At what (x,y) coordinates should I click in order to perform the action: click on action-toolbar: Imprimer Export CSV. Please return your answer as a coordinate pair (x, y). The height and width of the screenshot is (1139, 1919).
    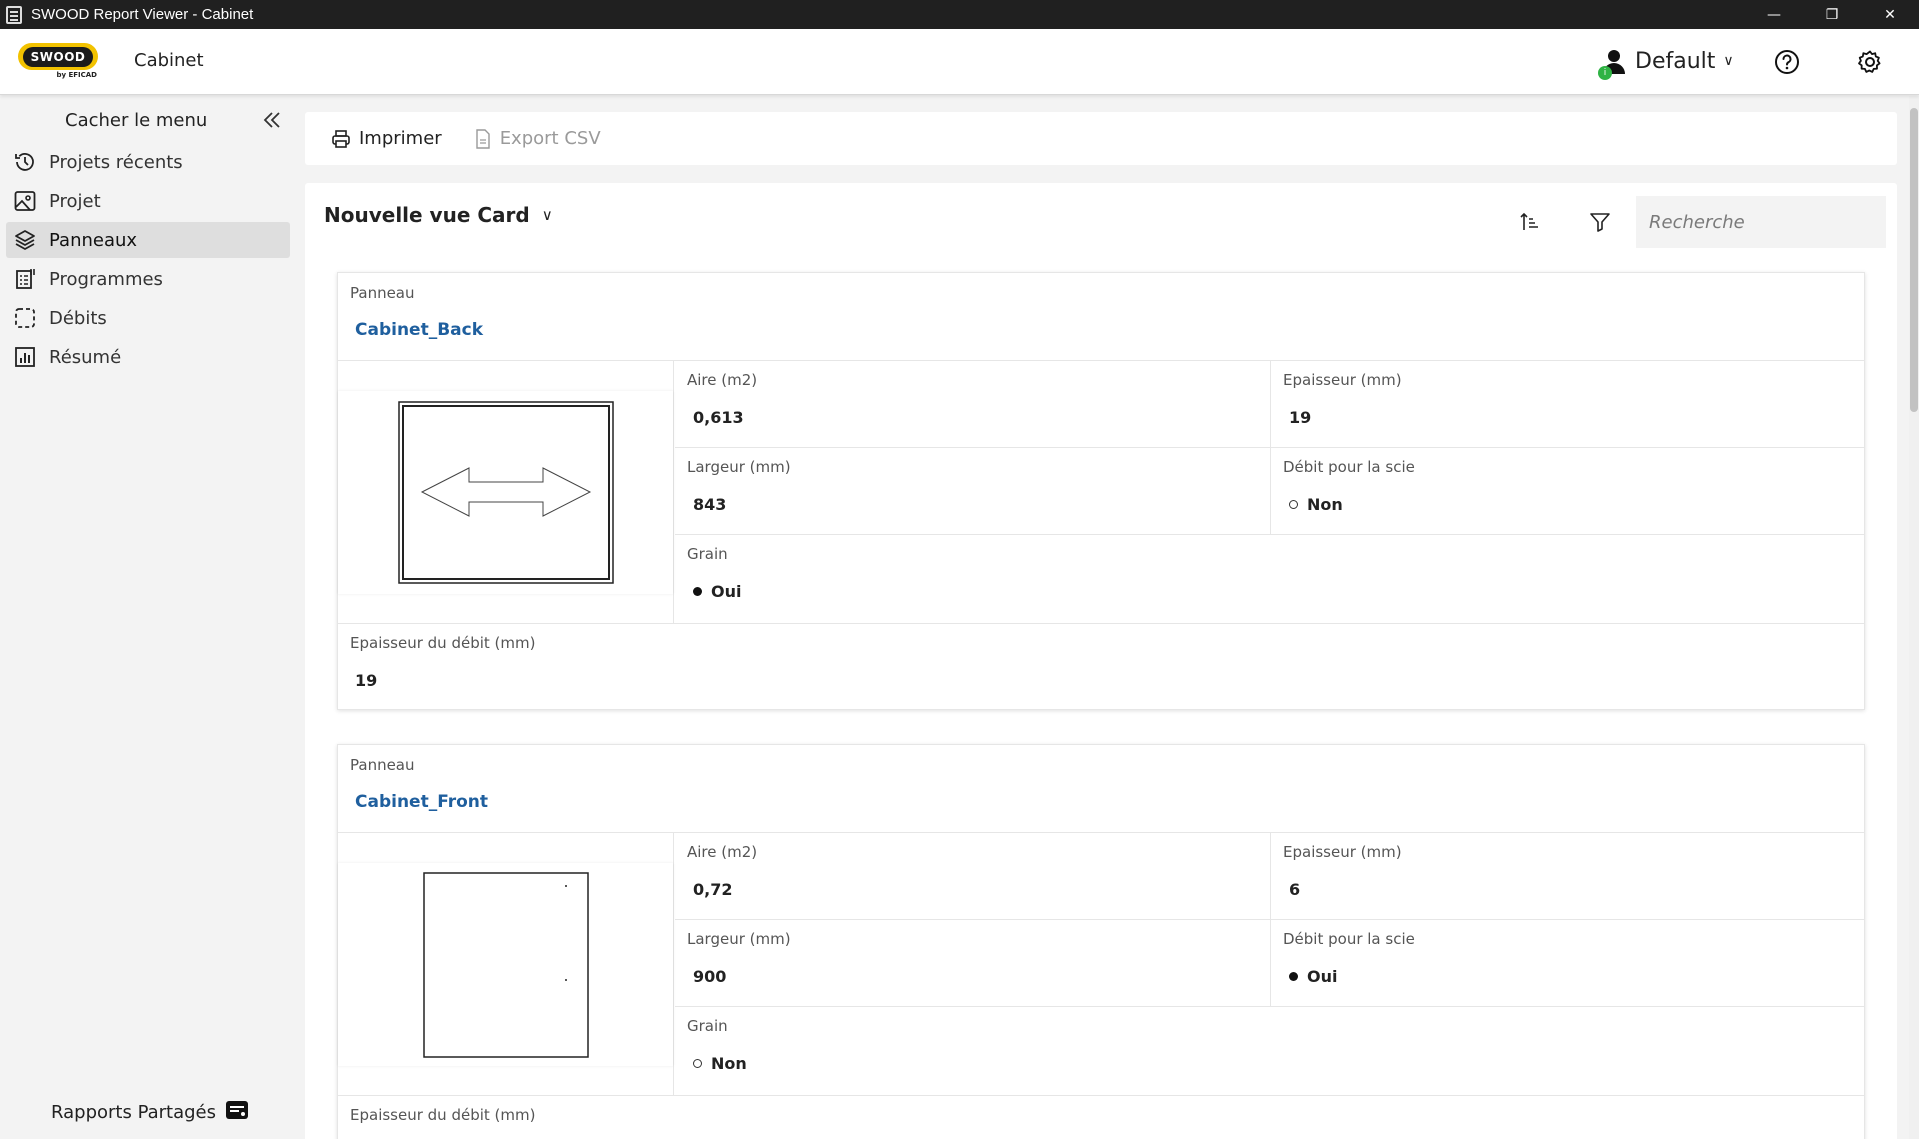
    Looking at the image, I should click on (1101, 138).